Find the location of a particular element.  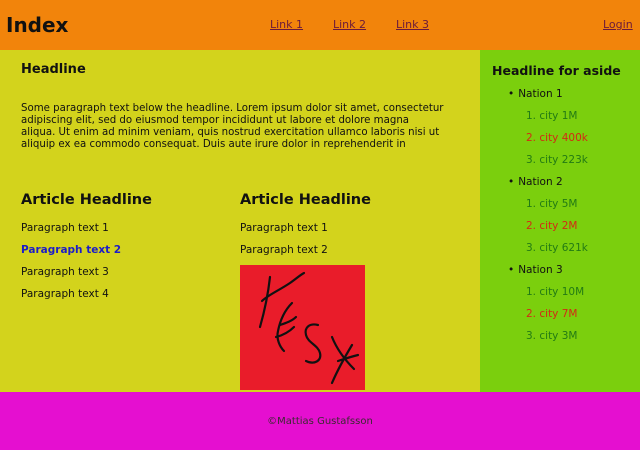

site-title: Index is located at coordinates (37, 25).